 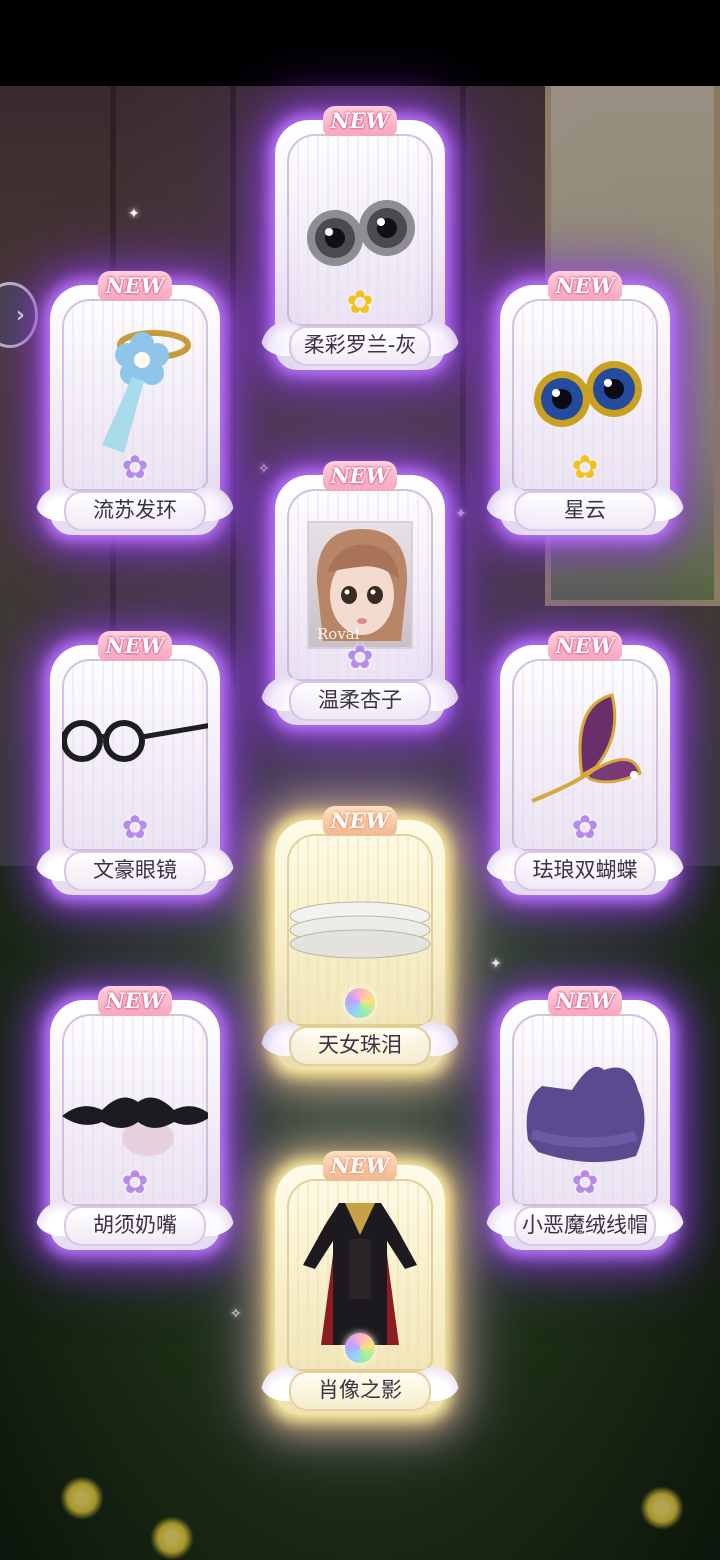 I want to click on chevron-right-icon: ›, so click(x=20, y=315).